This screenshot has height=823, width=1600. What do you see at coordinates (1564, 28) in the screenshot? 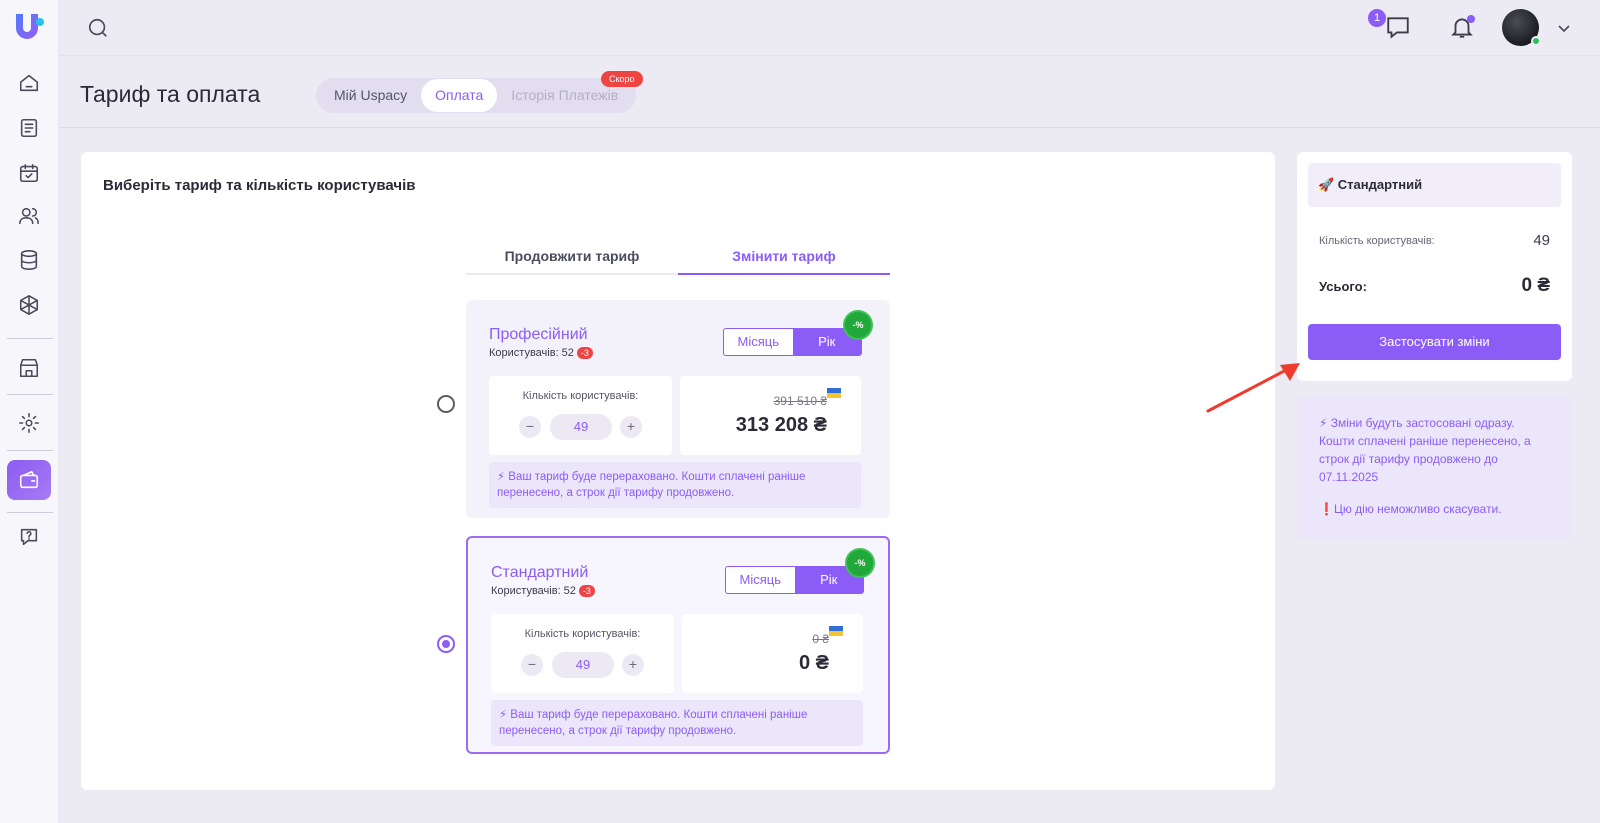
I see `chevron-down-icon` at bounding box center [1564, 28].